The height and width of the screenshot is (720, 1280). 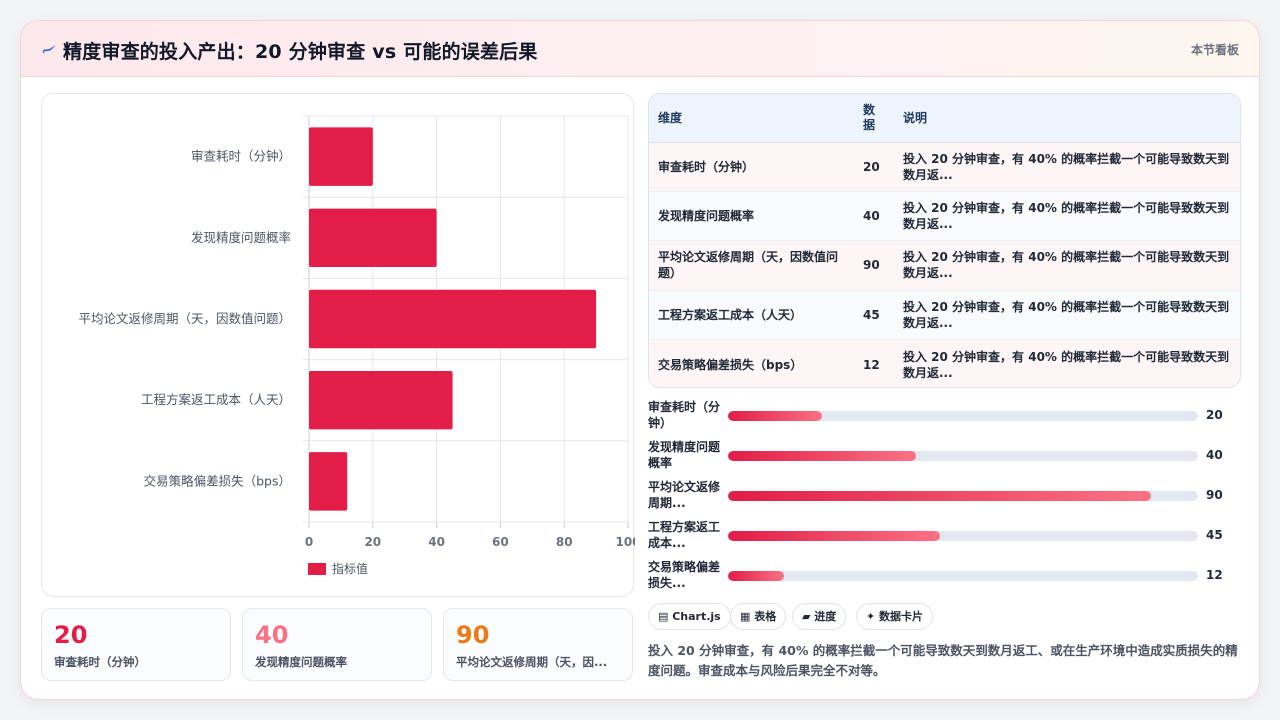 I want to click on stat-card: 40 发现精度问题概率, so click(x=337, y=644).